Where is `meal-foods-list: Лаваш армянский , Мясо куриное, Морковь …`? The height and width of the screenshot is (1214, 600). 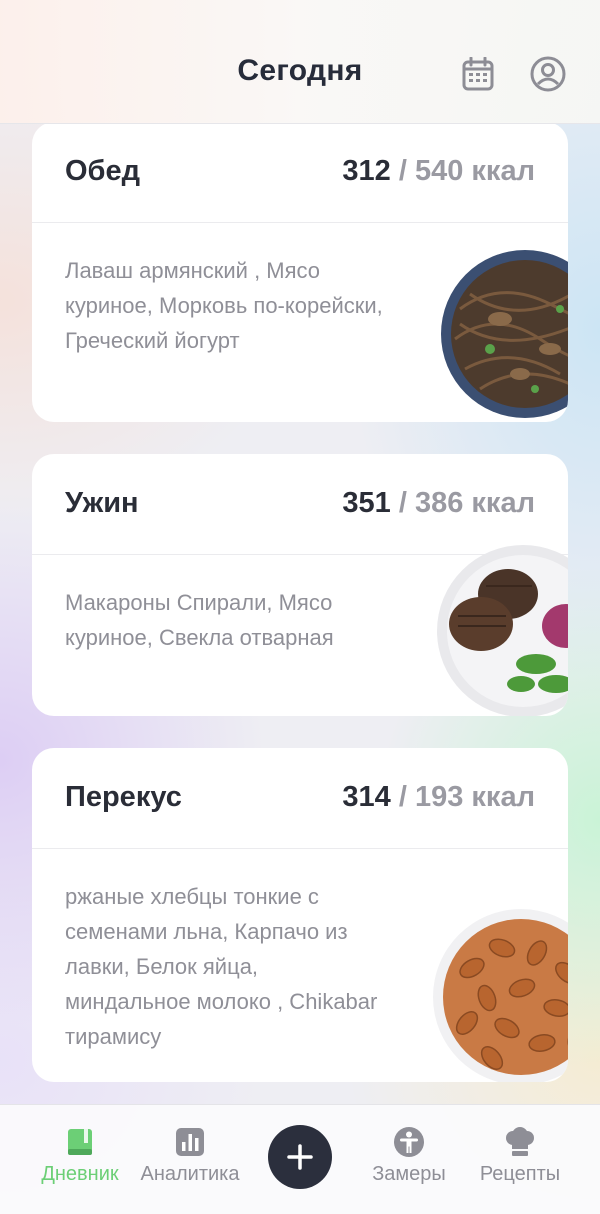
meal-foods-list: Лаваш армянский , Мясо куриное, Морковь … is located at coordinates (224, 305).